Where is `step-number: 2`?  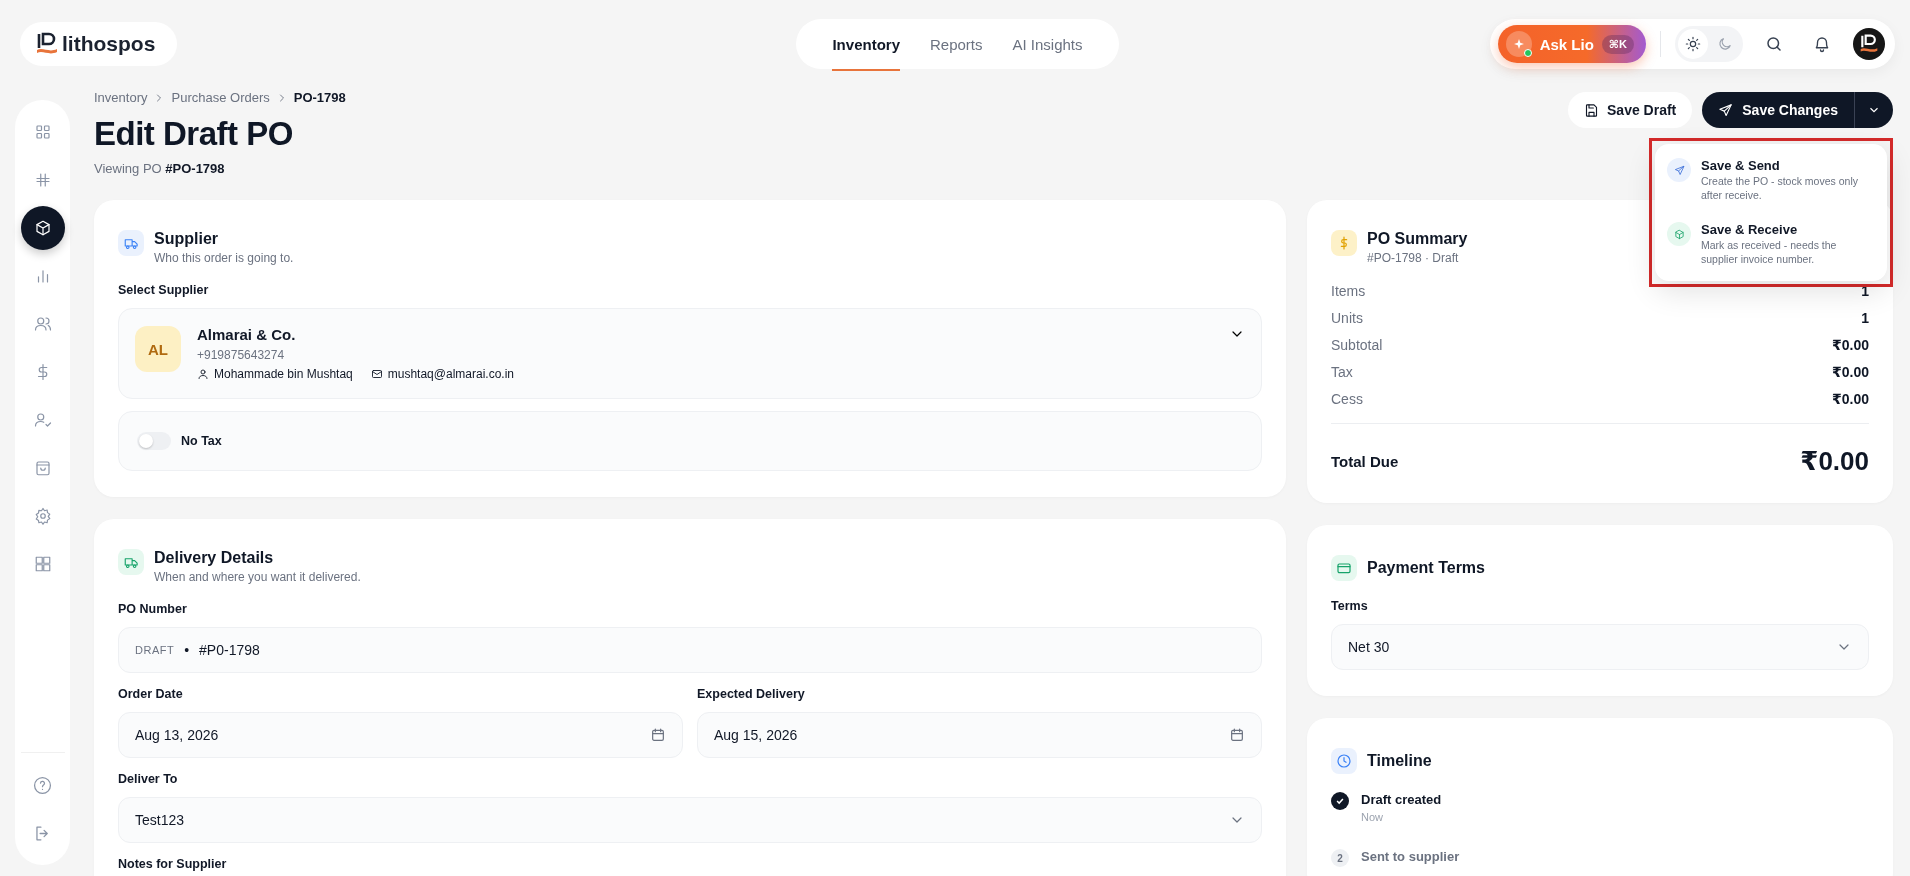 step-number: 2 is located at coordinates (1340, 858).